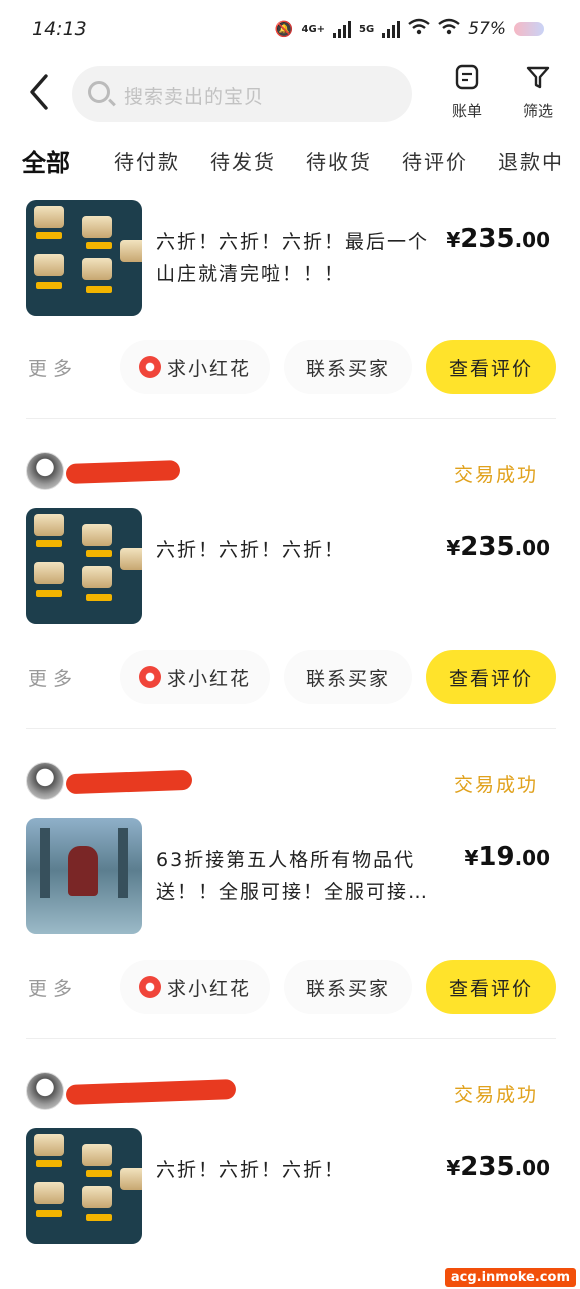 The width and height of the screenshot is (580, 1289). What do you see at coordinates (538, 92) in the screenshot?
I see `filter-button: 筛选` at bounding box center [538, 92].